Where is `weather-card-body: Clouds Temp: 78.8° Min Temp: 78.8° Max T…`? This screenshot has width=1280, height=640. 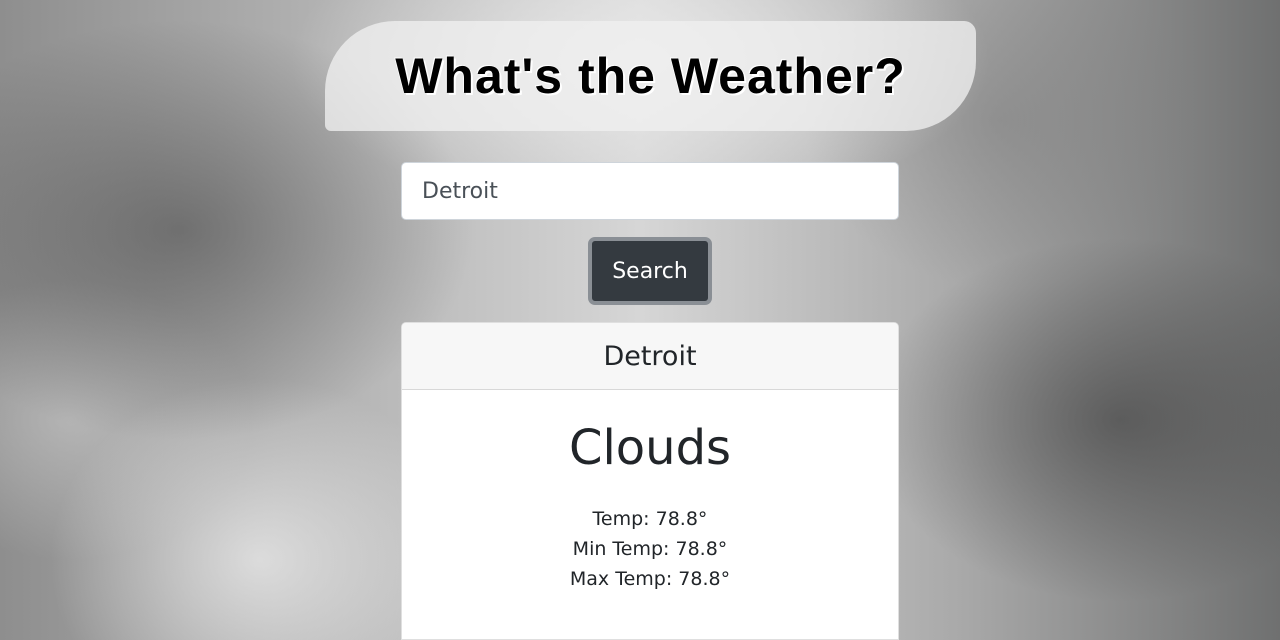
weather-card-body: Clouds Temp: 78.8° Min Temp: 78.8° Max T… is located at coordinates (650, 507).